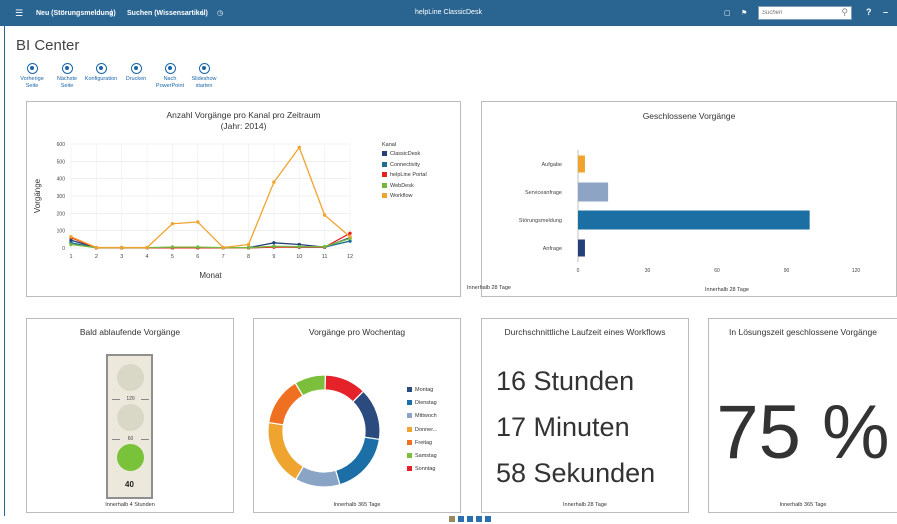 Image resolution: width=897 pixels, height=524 pixels. I want to click on x-tick-label: 9, so click(273, 257).